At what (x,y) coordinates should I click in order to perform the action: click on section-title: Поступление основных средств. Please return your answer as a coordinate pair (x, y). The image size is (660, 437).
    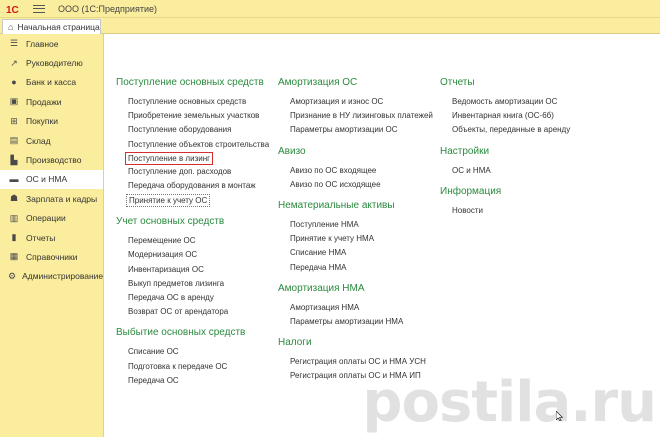
    Looking at the image, I should click on (192, 83).